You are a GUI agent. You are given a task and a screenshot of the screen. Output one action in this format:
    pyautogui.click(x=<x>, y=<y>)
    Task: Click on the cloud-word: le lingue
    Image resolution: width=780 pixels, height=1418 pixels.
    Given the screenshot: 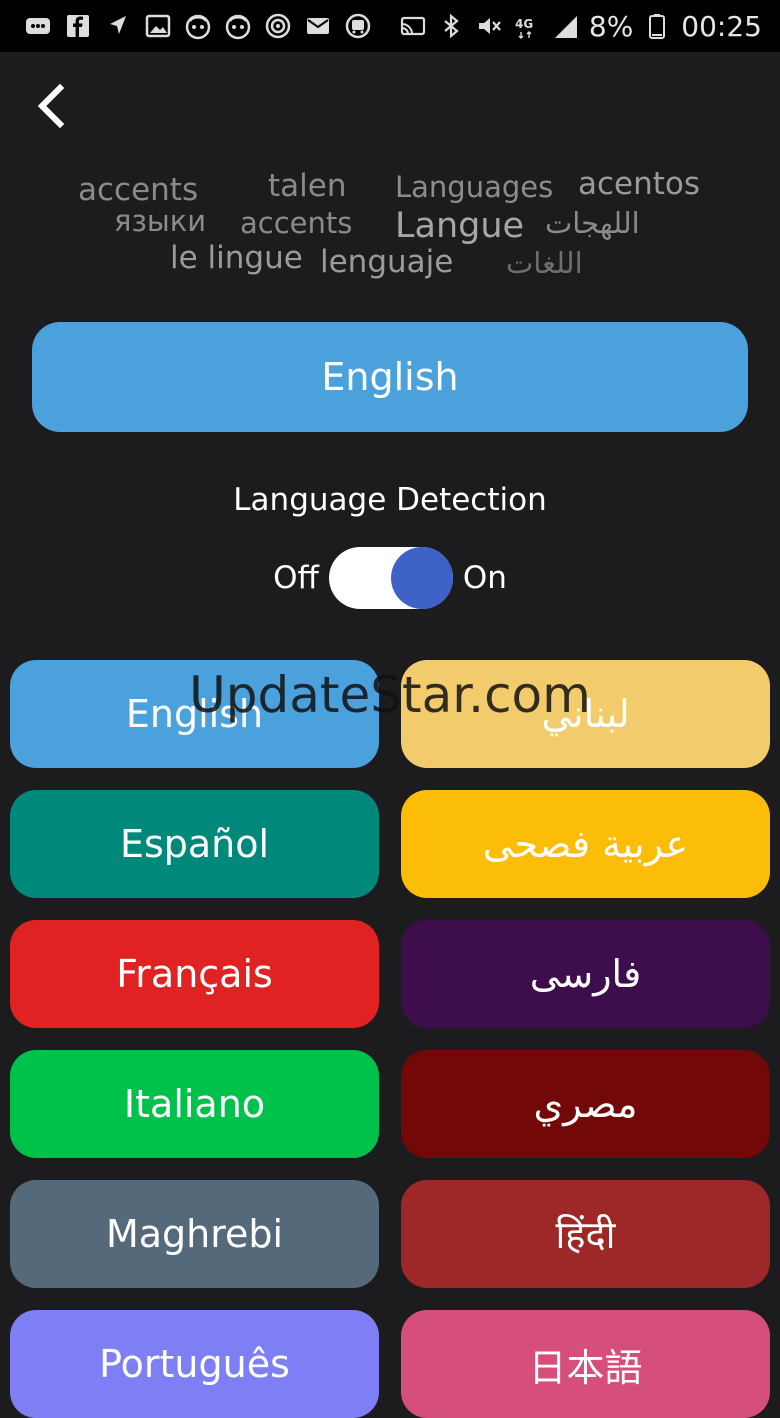 What is the action you would take?
    pyautogui.click(x=236, y=258)
    